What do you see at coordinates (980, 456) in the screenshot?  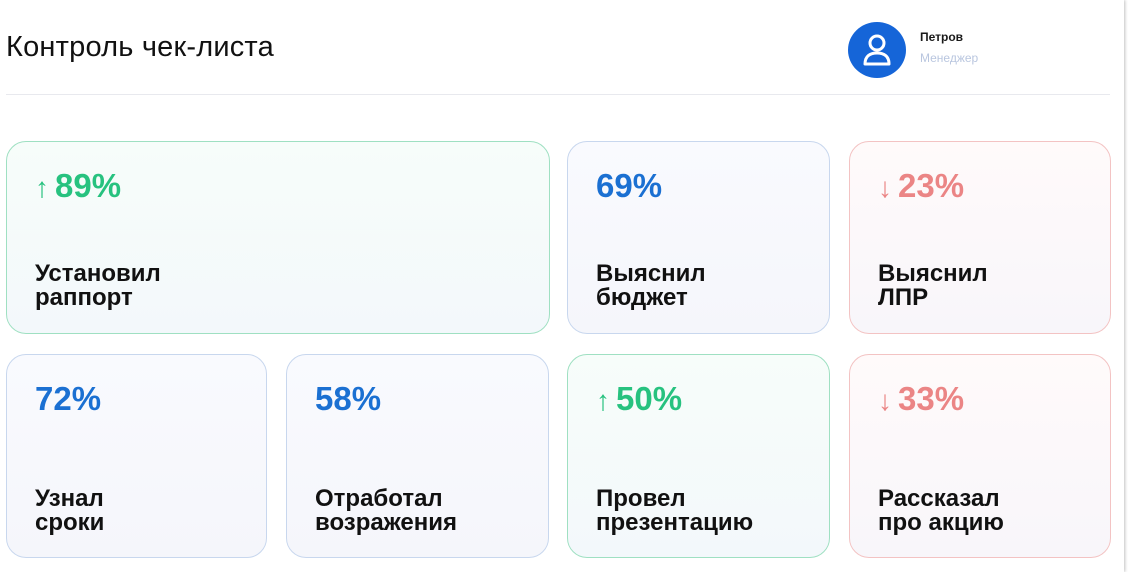 I see `metric-card-promotion: ↓ 33% Рассказал про акцию` at bounding box center [980, 456].